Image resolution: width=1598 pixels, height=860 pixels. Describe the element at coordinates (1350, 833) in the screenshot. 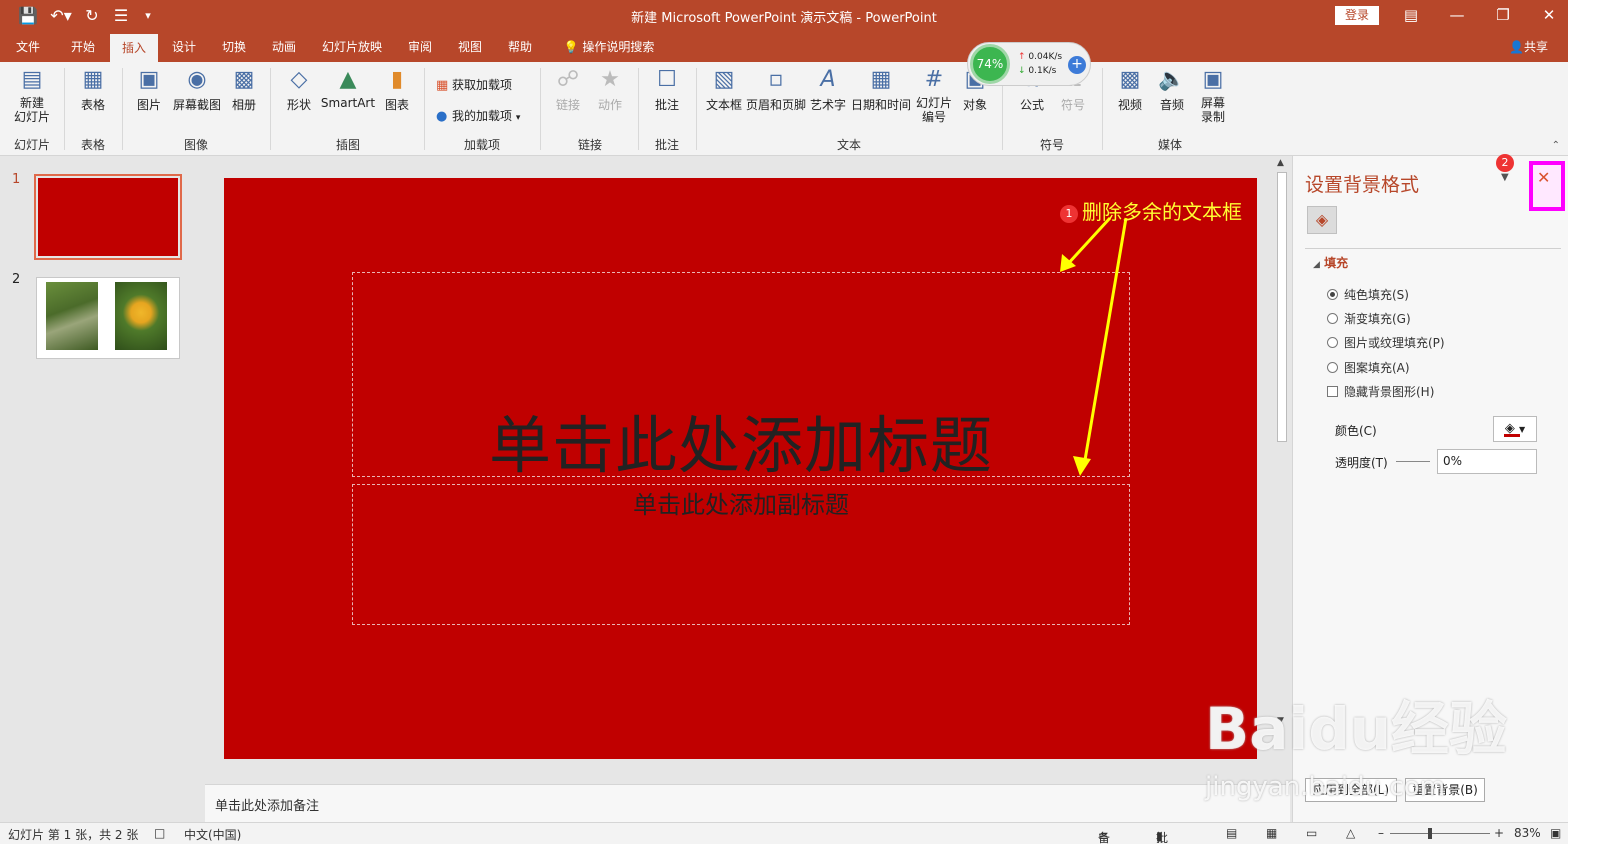

I see `slideshow-view-icon: △` at that location.